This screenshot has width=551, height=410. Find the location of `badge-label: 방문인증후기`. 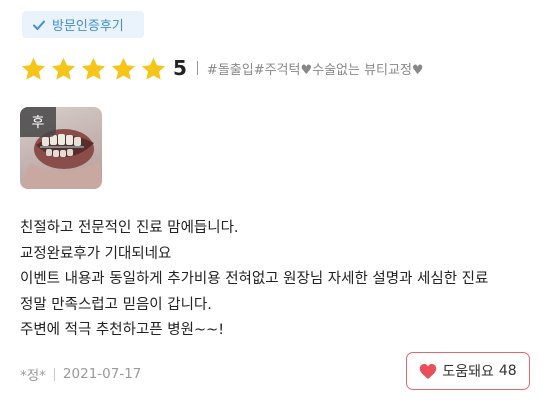

badge-label: 방문인증후기 is located at coordinates (88, 26).